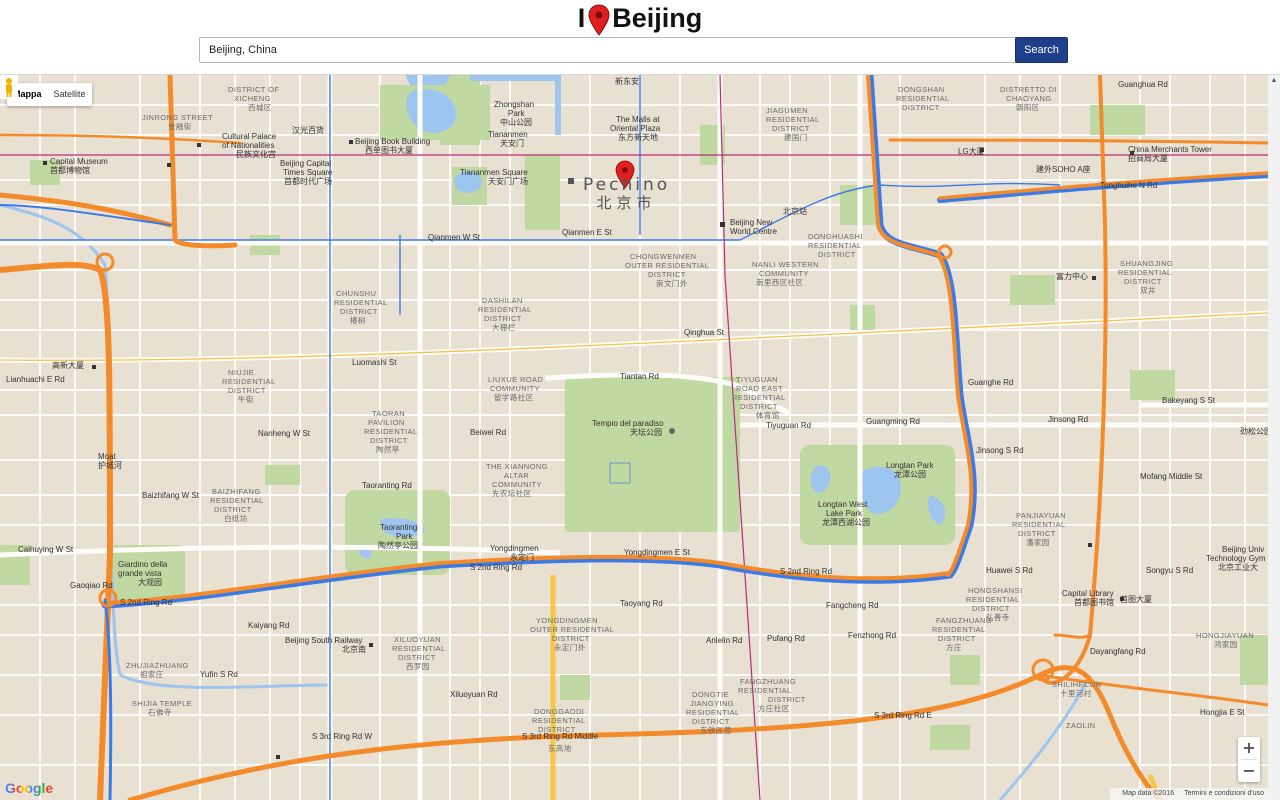 The height and width of the screenshot is (800, 1280). Describe the element at coordinates (152, 674) in the screenshot. I see `district-label: 祖家庄` at that location.